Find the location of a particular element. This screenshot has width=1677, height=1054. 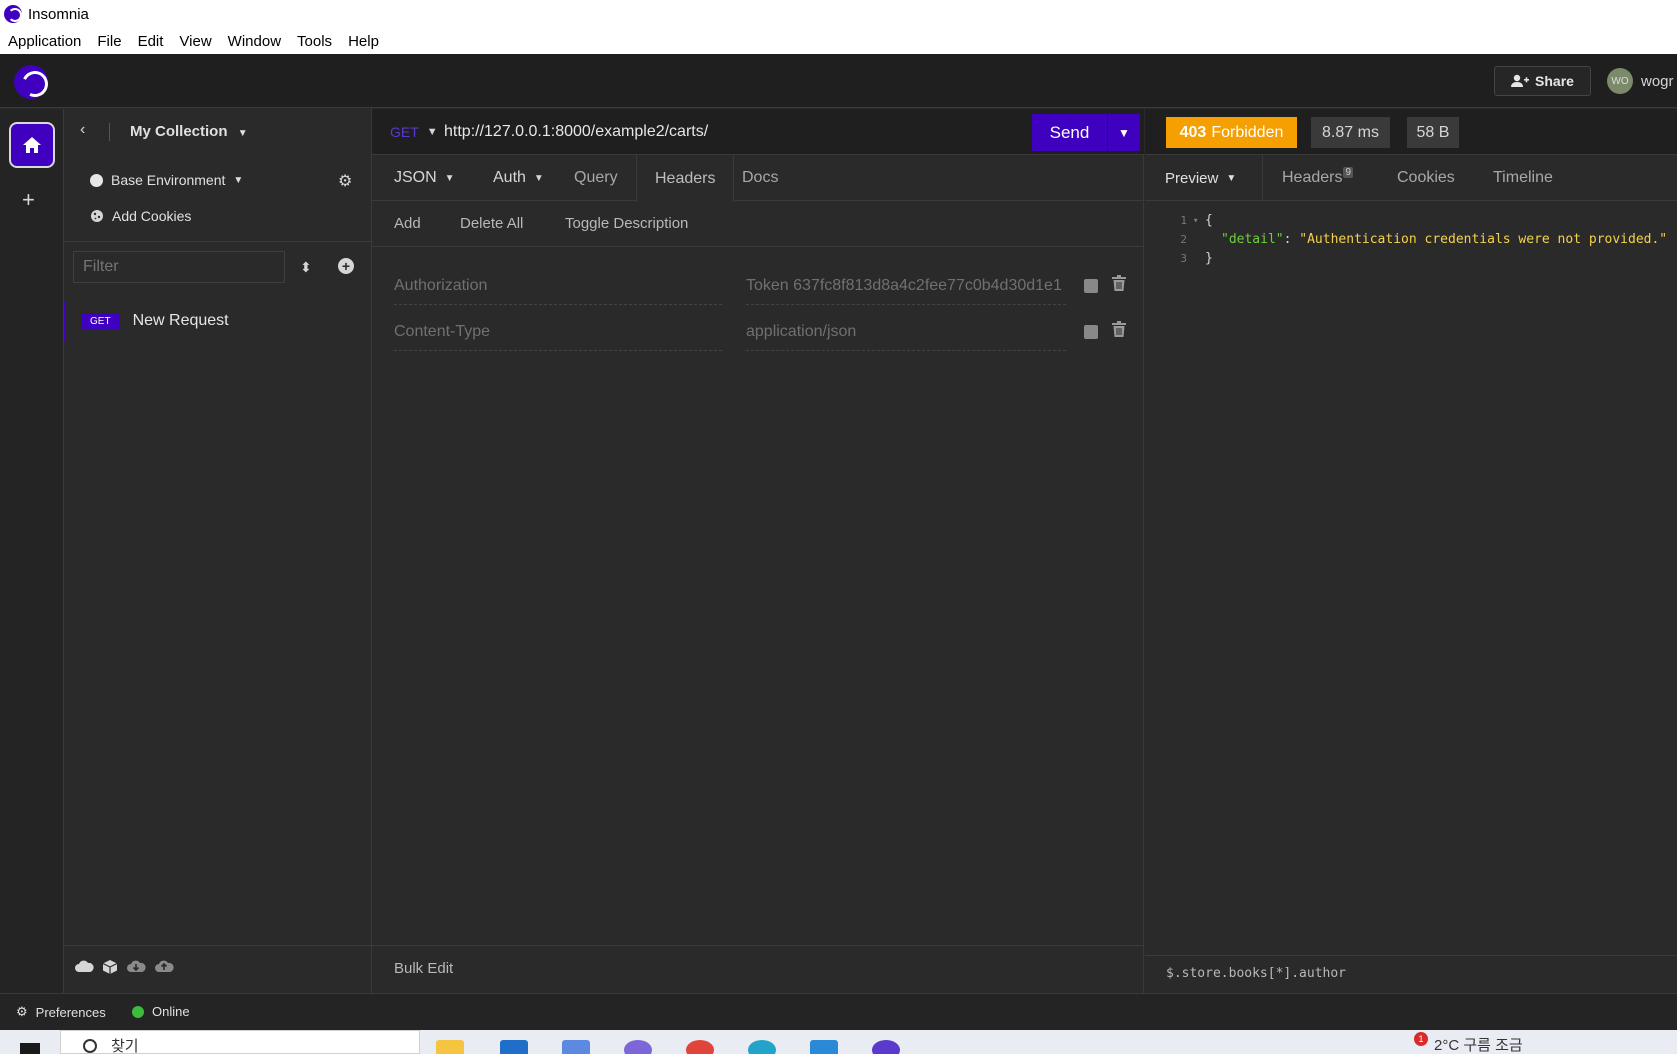

taskbar-search-label: 찾기 is located at coordinates (125, 1046).